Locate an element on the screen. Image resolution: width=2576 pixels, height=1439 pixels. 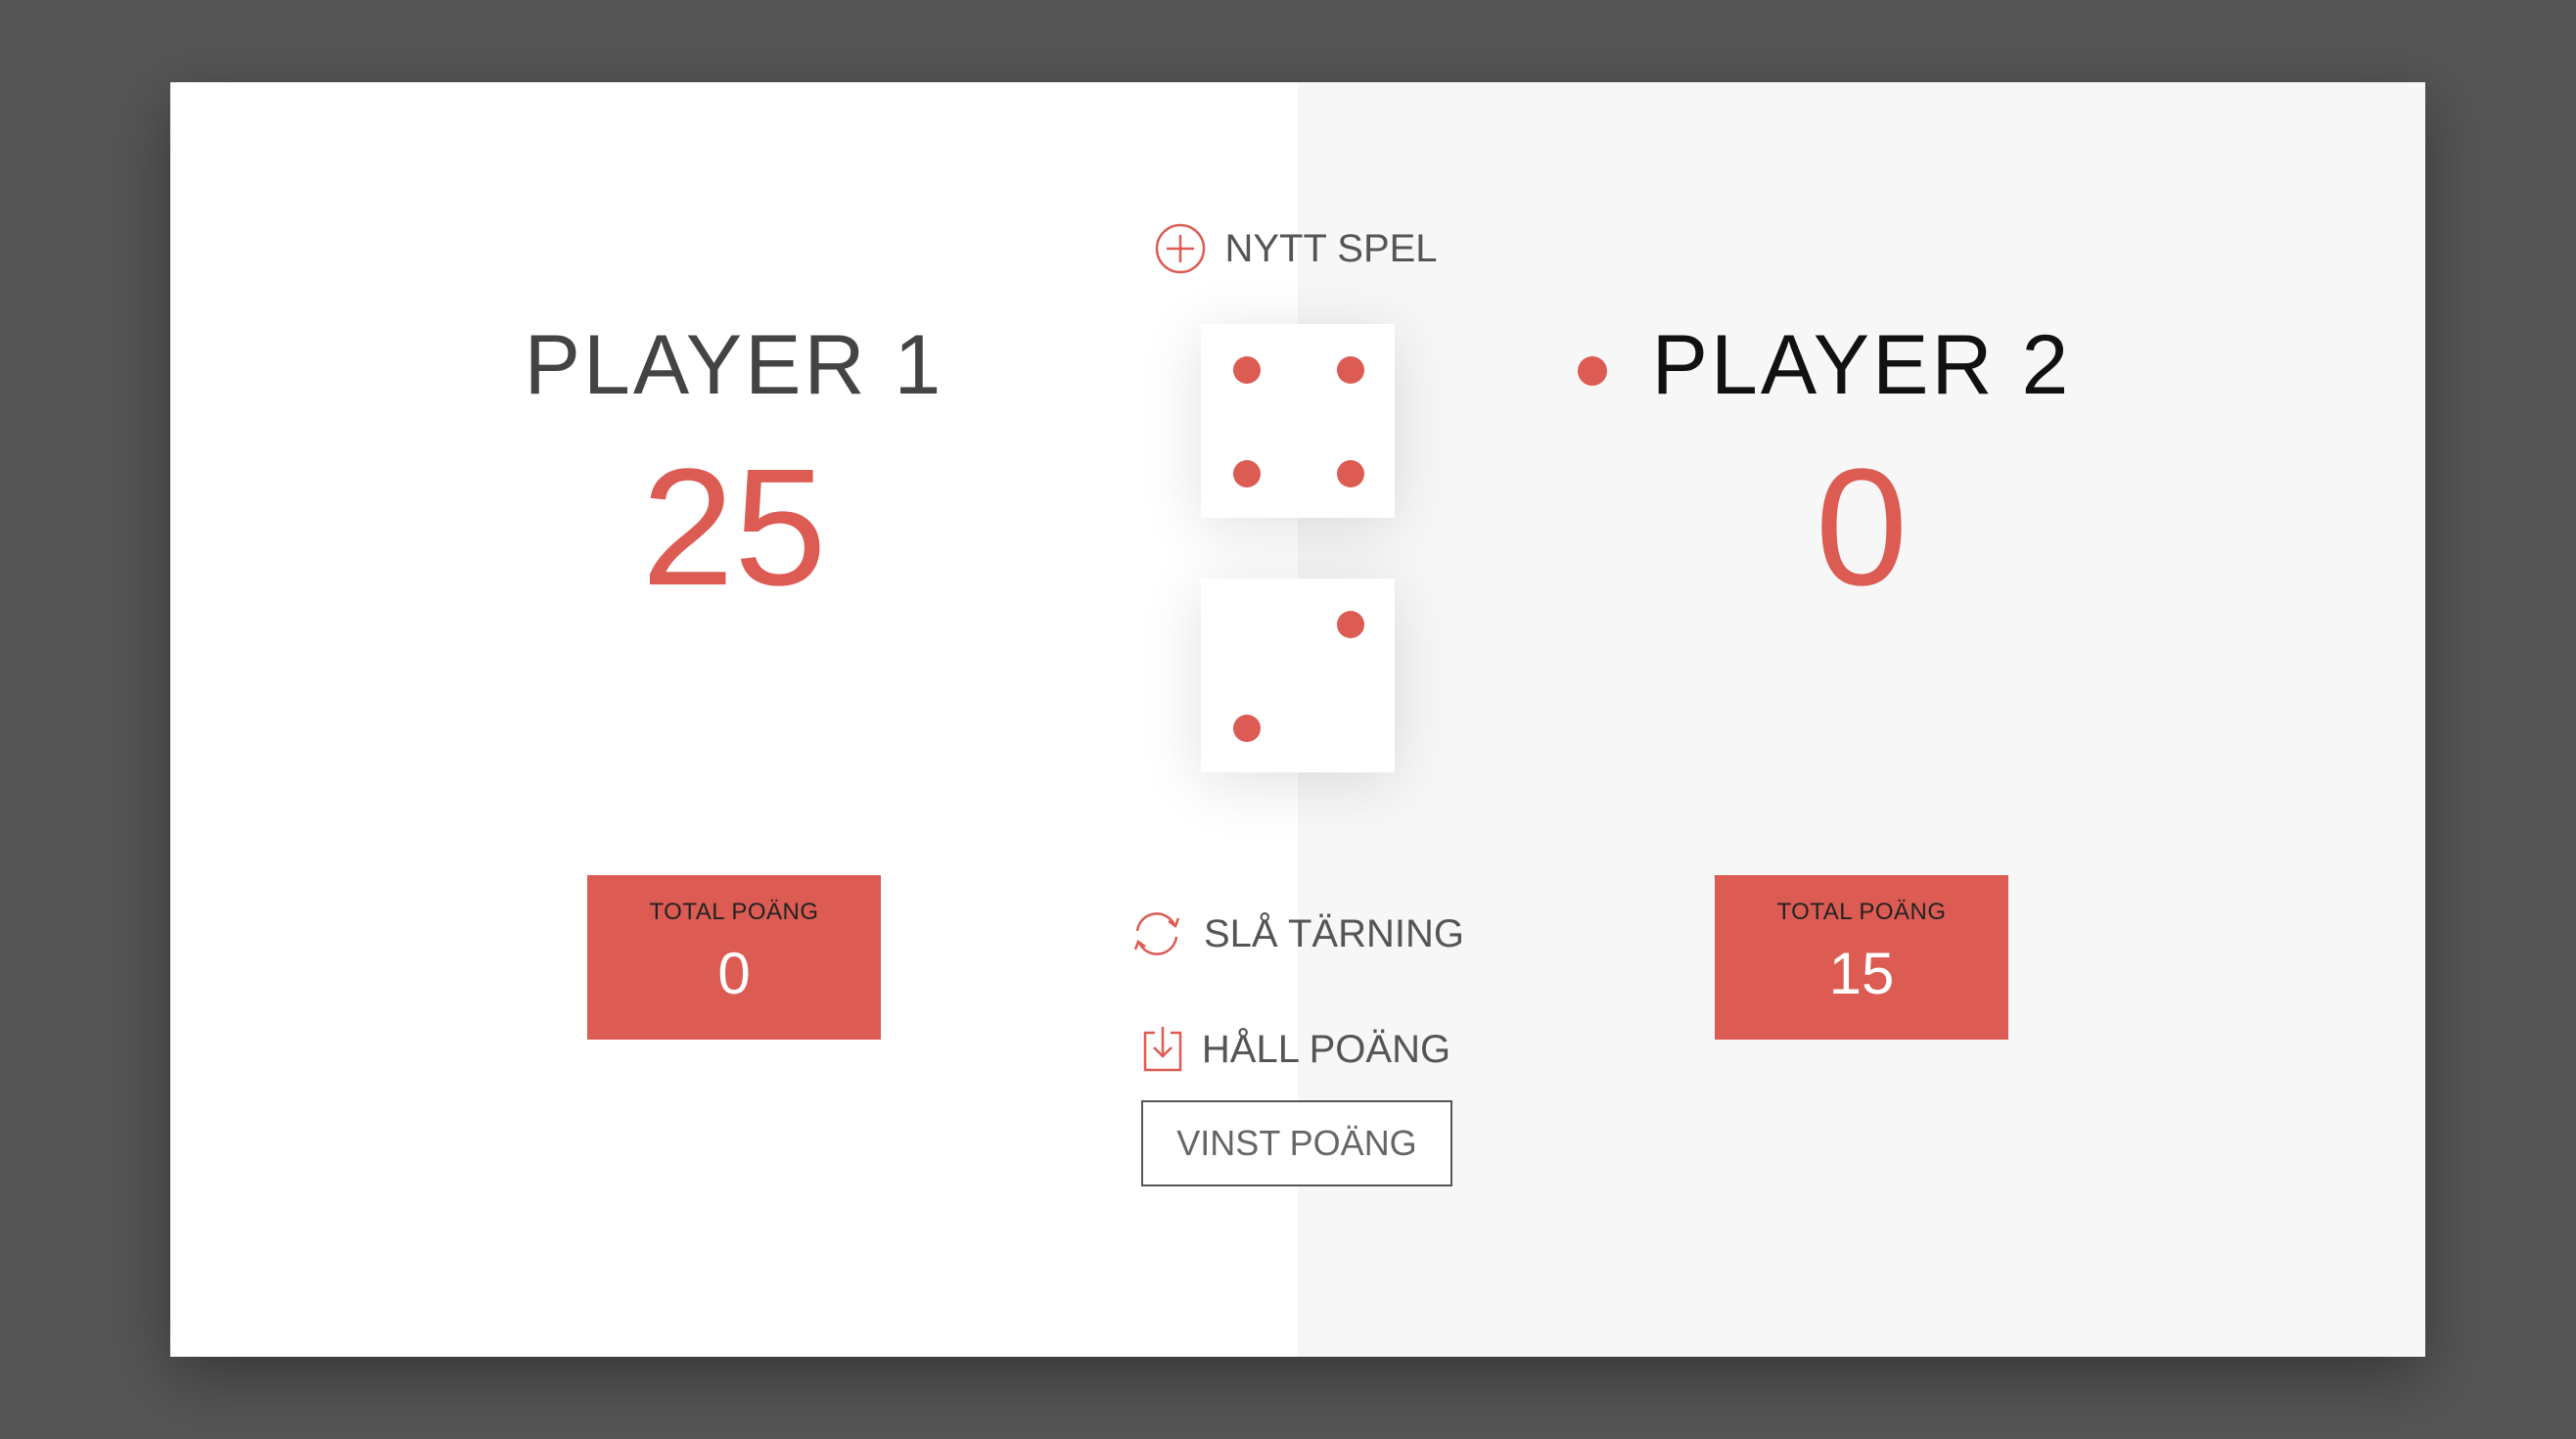
new-game-button: NYTT SPEL is located at coordinates (1296, 248).